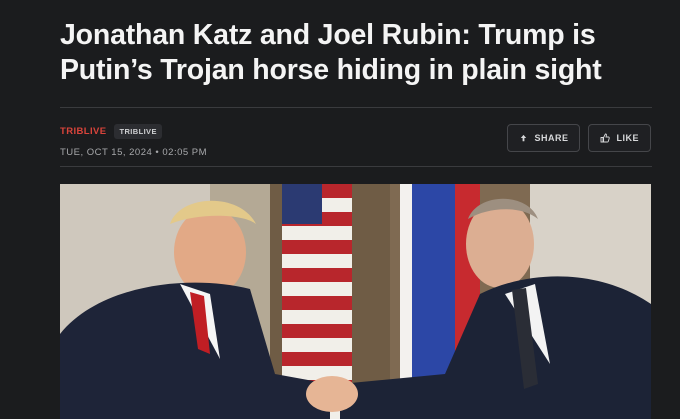  Describe the element at coordinates (524, 137) in the screenshot. I see `upload-arrow-icon` at that location.